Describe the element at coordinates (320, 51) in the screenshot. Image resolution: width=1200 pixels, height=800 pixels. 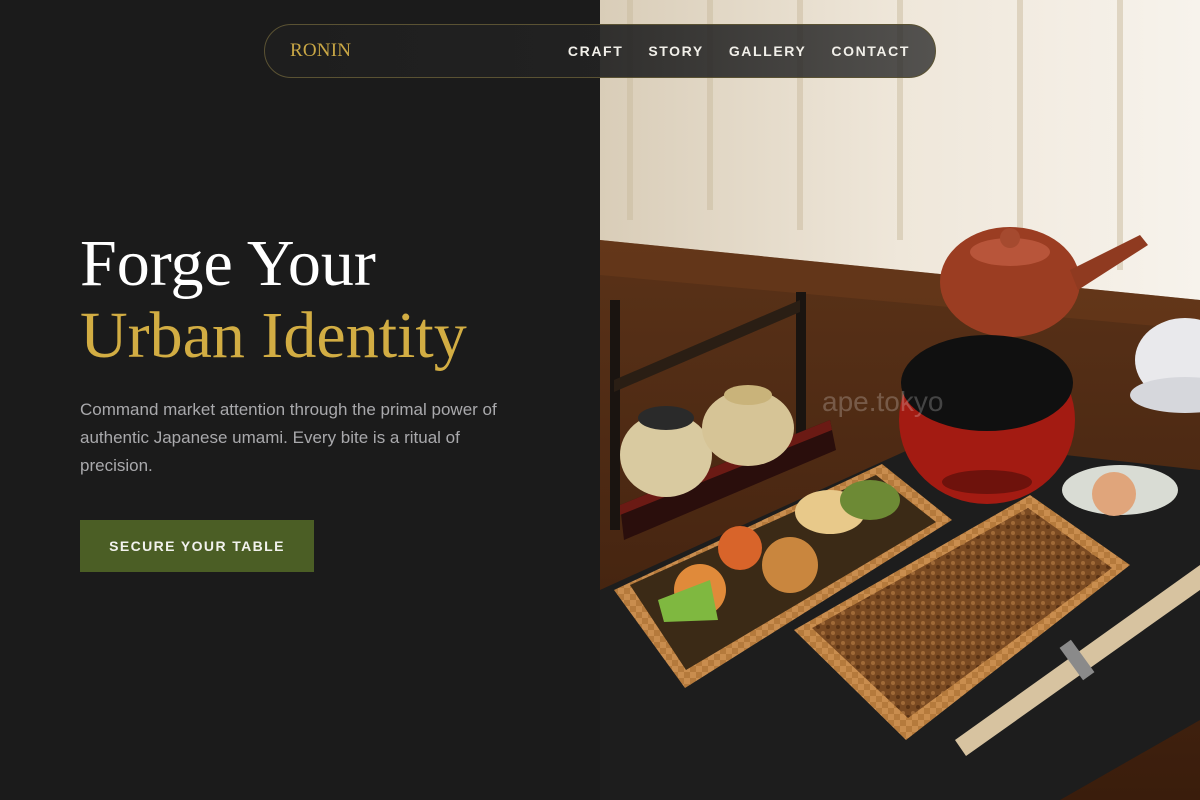
I see `brand-logo: RONIN` at that location.